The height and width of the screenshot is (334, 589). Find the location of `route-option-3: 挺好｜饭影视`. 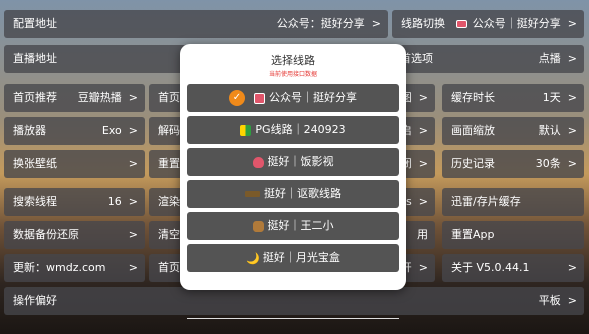

route-option-3: 挺好｜饭影视 is located at coordinates (293, 162).